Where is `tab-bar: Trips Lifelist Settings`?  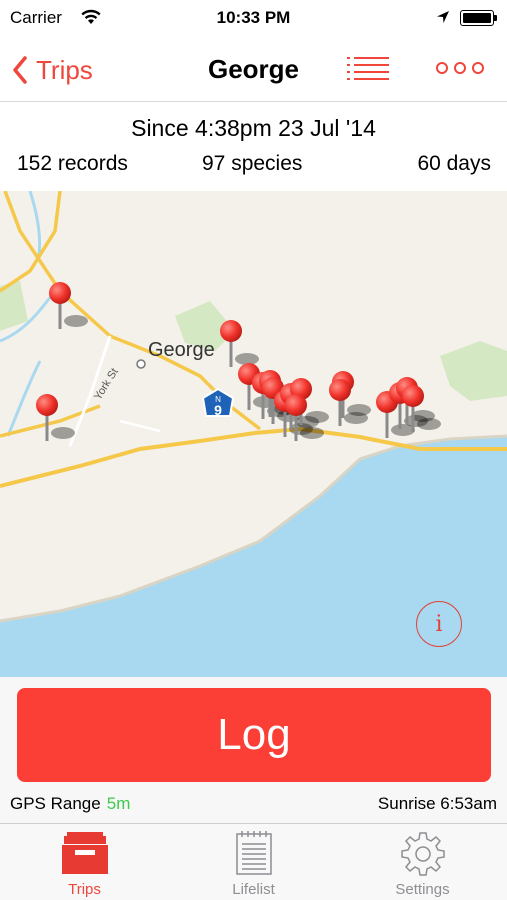
tab-bar: Trips Lifelist Settings is located at coordinates (253, 861).